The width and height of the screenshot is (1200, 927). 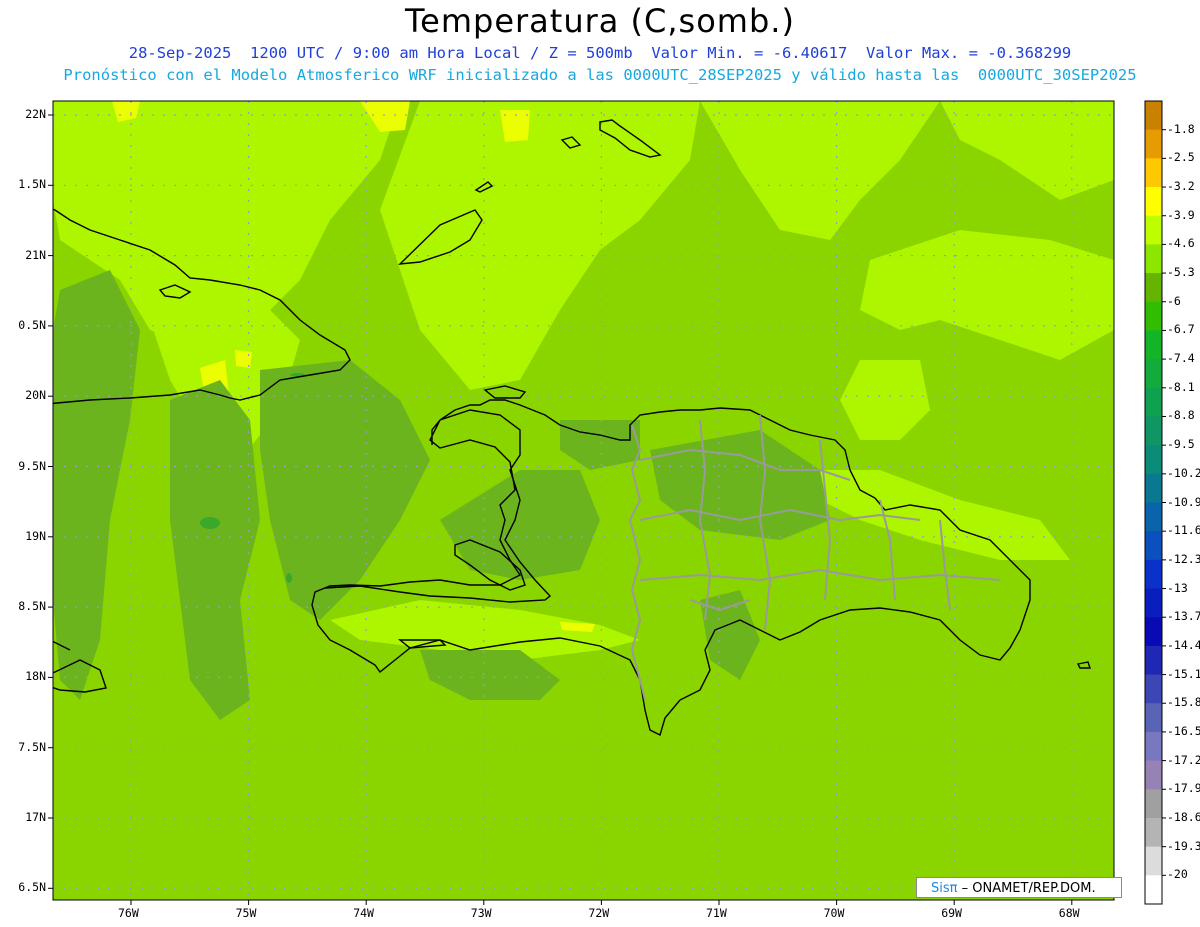 I want to click on colorbar-label: -11.6, so click(x=1183, y=530).